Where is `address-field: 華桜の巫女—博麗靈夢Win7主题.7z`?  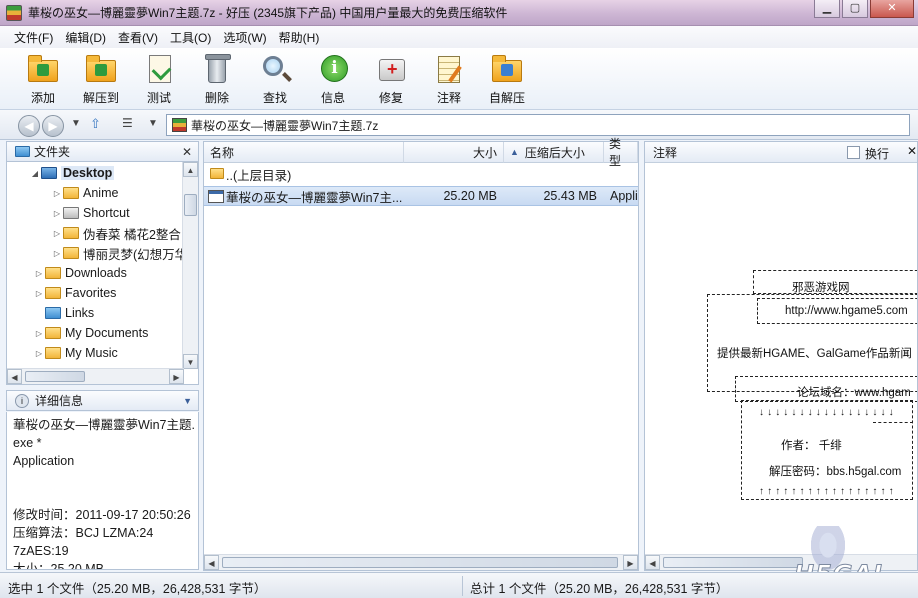
address-field: 華桜の巫女—博麗靈夢Win7主题.7z is located at coordinates (538, 125).